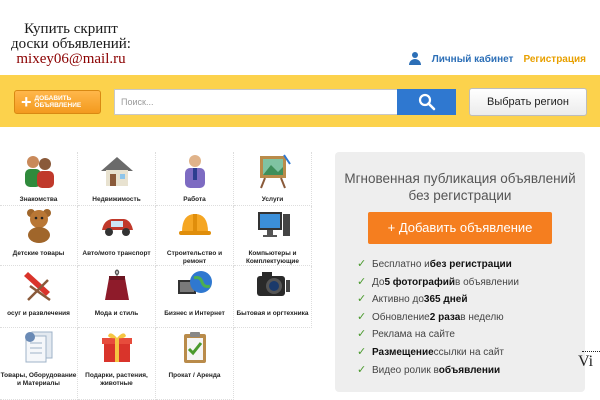 The image size is (600, 400). I want to click on feature-item: ✓ Бесплатно и без регистрации, so click(438, 265).